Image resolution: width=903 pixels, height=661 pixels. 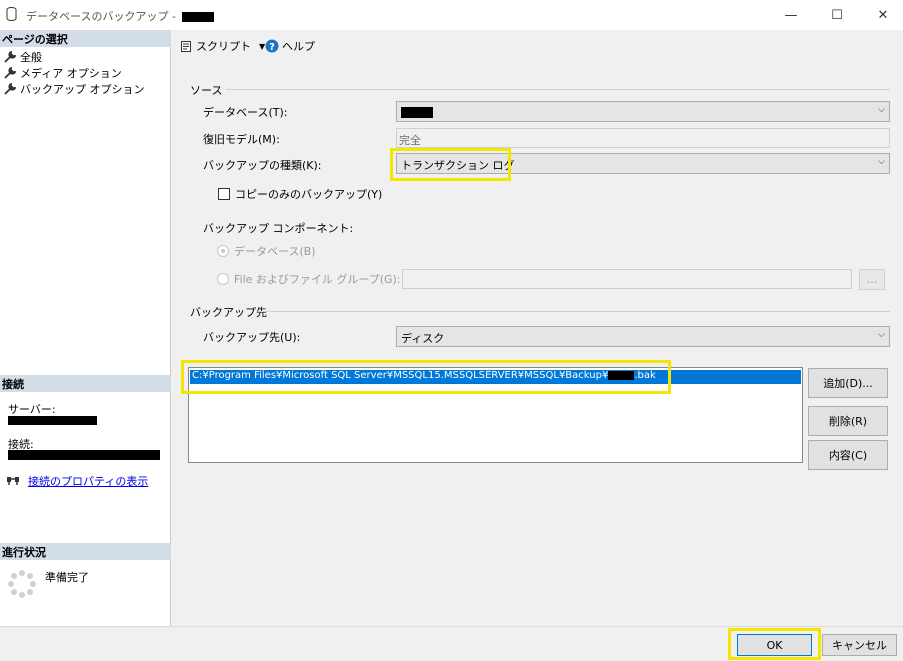 I want to click on connection-properties-icon, so click(x=13, y=481).